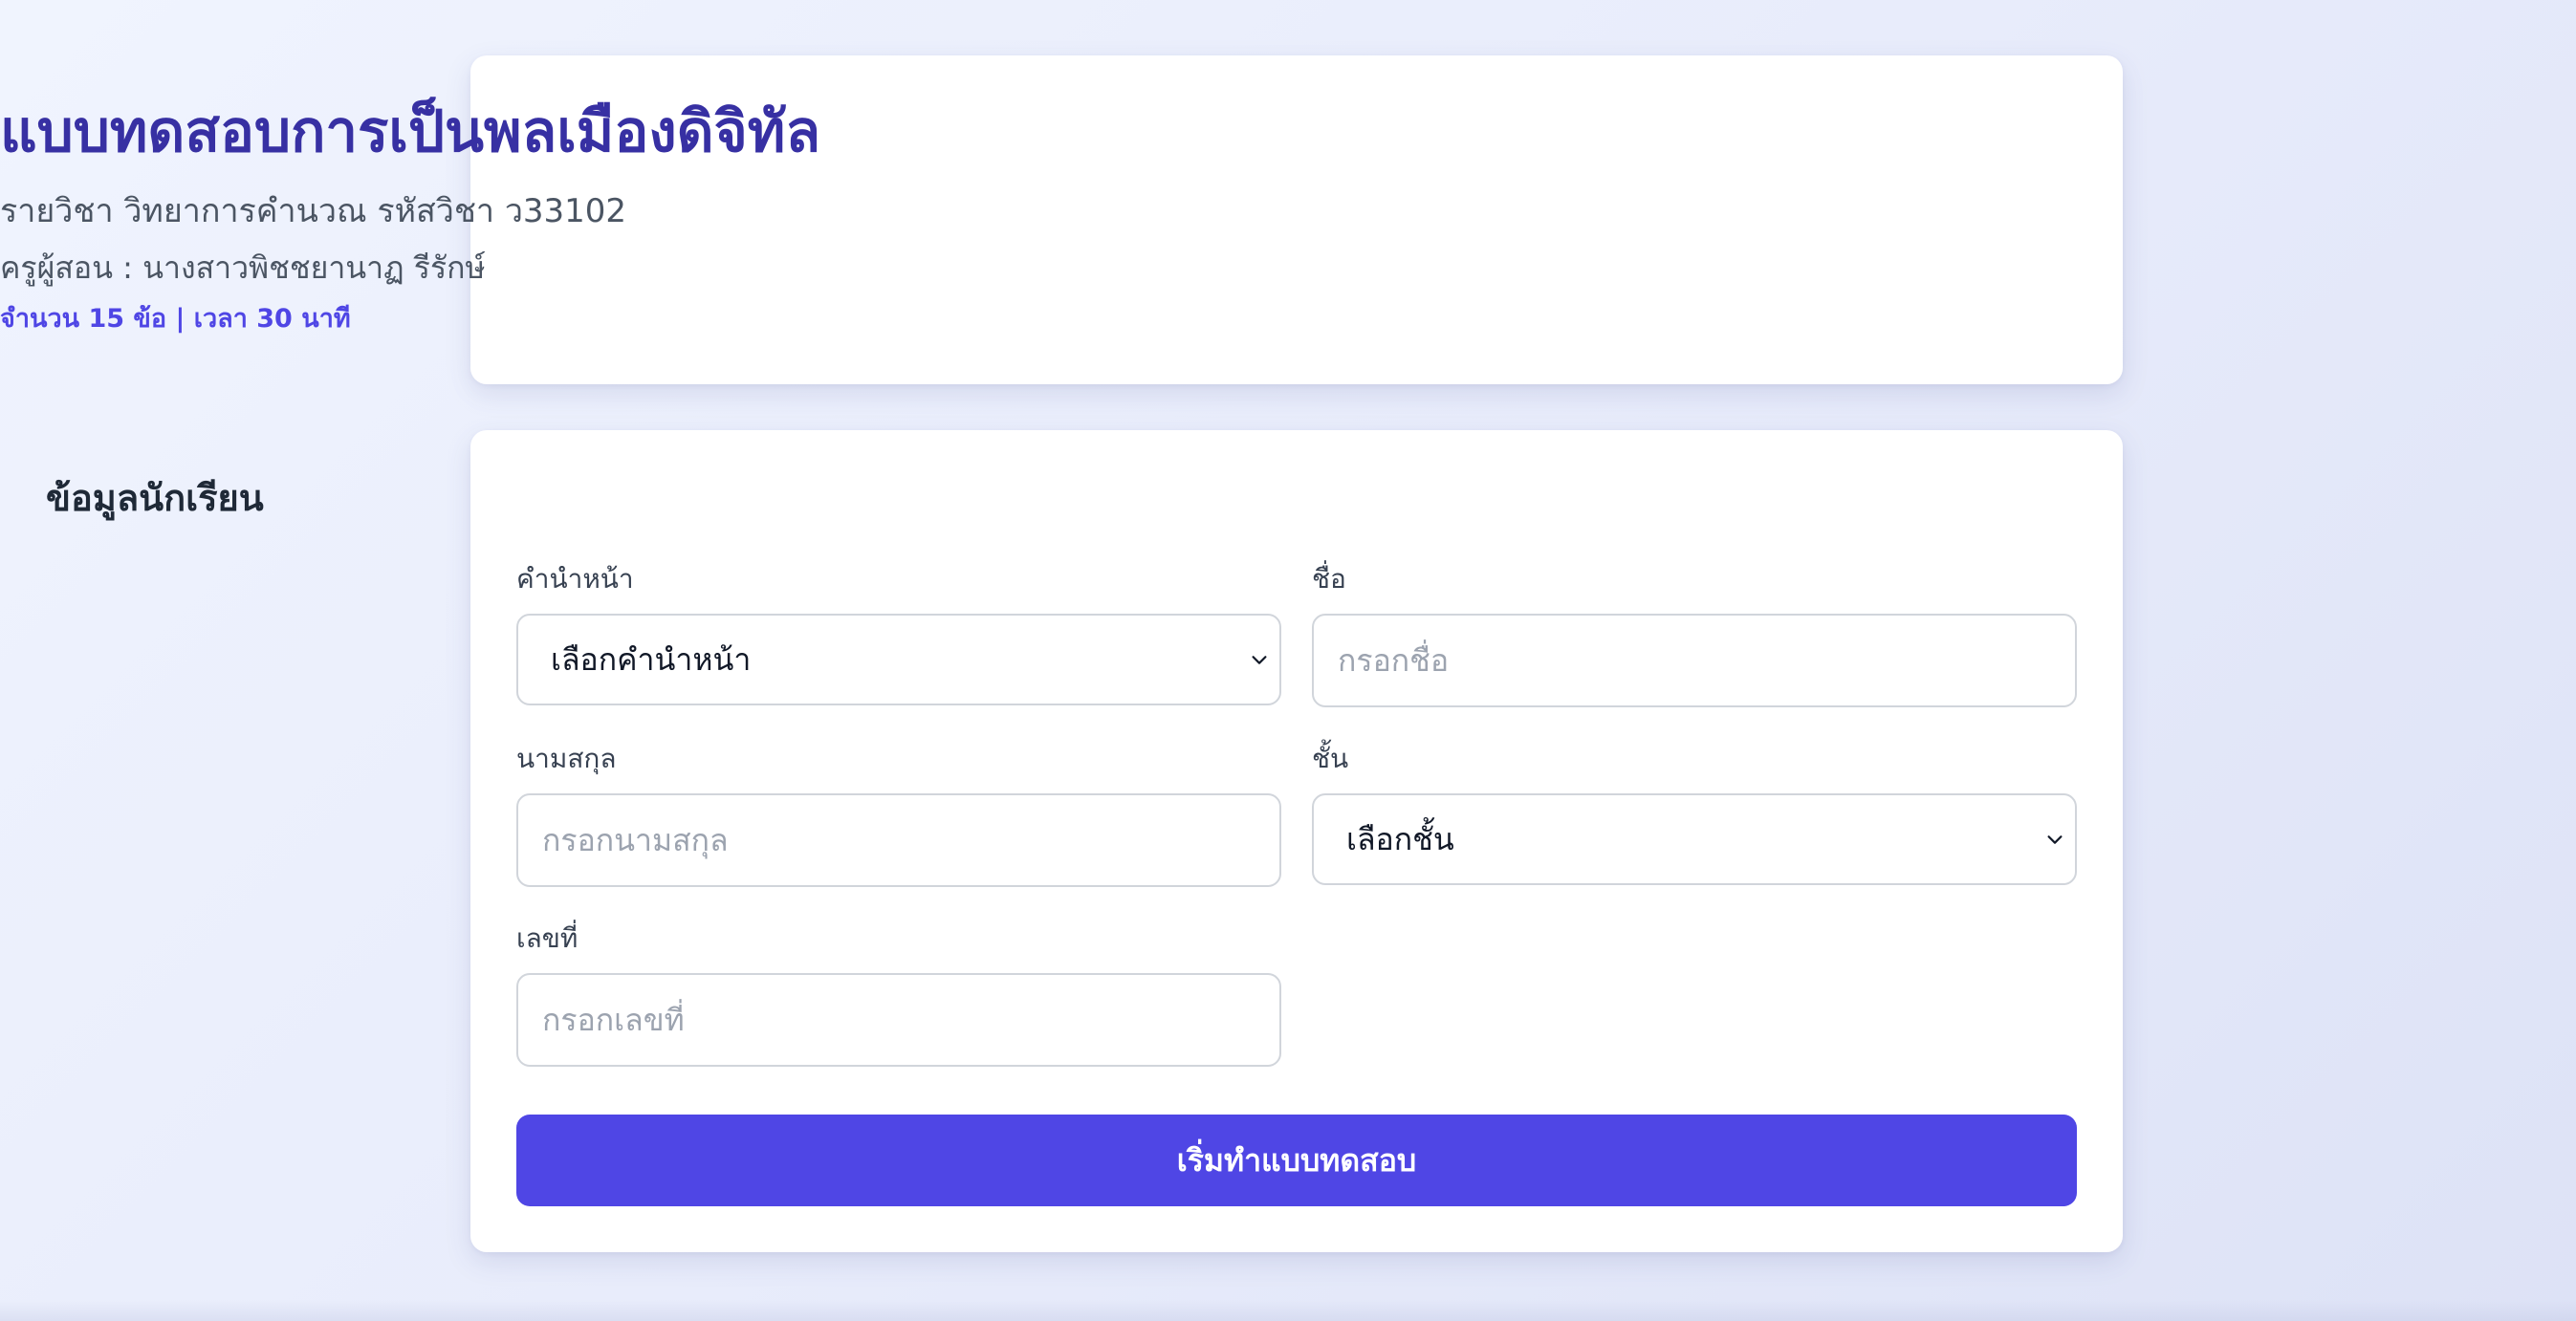 This screenshot has height=1321, width=2576. What do you see at coordinates (566, 758) in the screenshot?
I see `last-name-label: นามสกุล` at bounding box center [566, 758].